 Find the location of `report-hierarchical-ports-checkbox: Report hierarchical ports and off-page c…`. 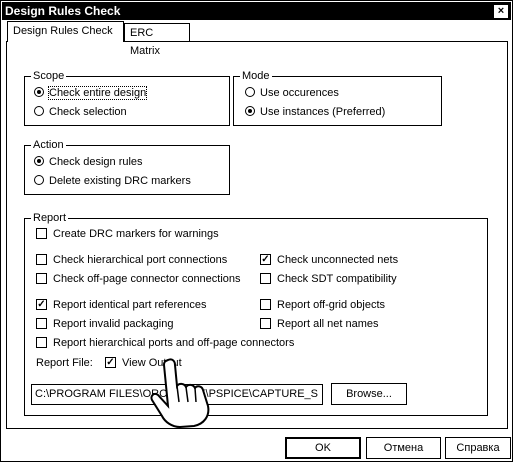

report-hierarchical-ports-checkbox: Report hierarchical ports and off-page c… is located at coordinates (165, 343).